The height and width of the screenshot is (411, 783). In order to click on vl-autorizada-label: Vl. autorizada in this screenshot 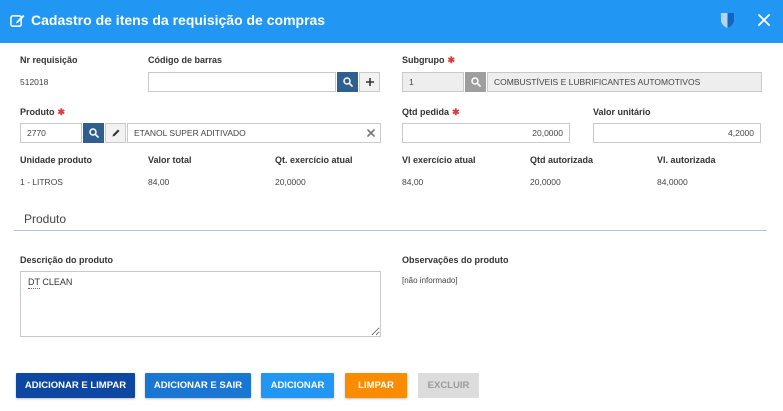, I will do `click(686, 160)`.